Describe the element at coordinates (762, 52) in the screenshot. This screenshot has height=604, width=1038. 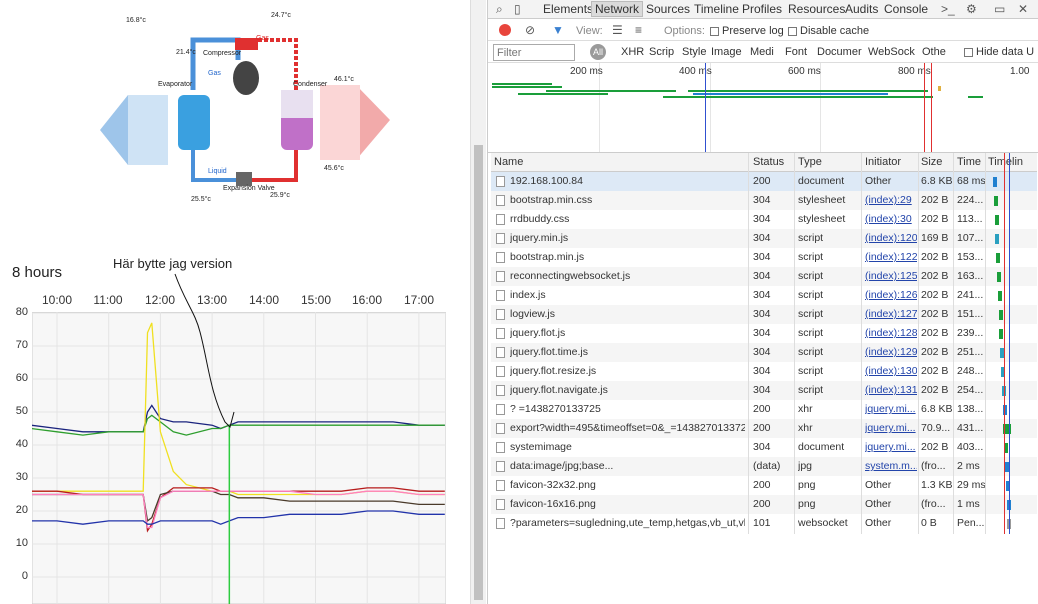
I see `filter-media: Medi` at that location.